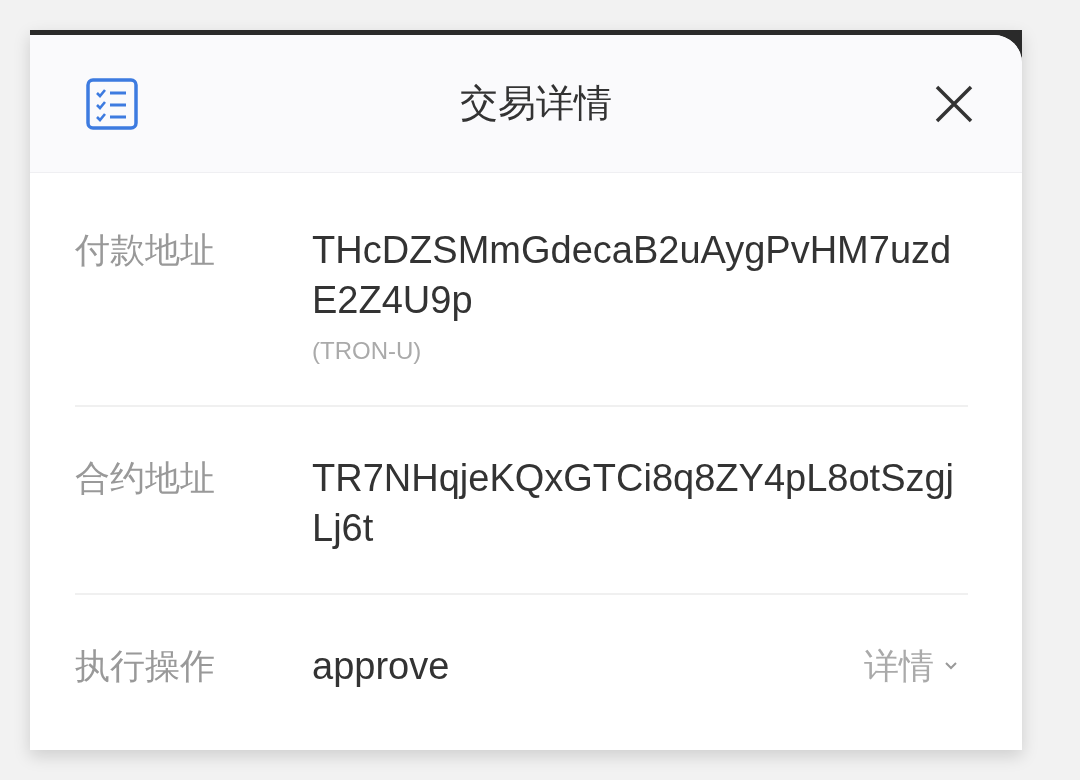 The height and width of the screenshot is (780, 1080). I want to click on chevron-down-icon, so click(951, 666).